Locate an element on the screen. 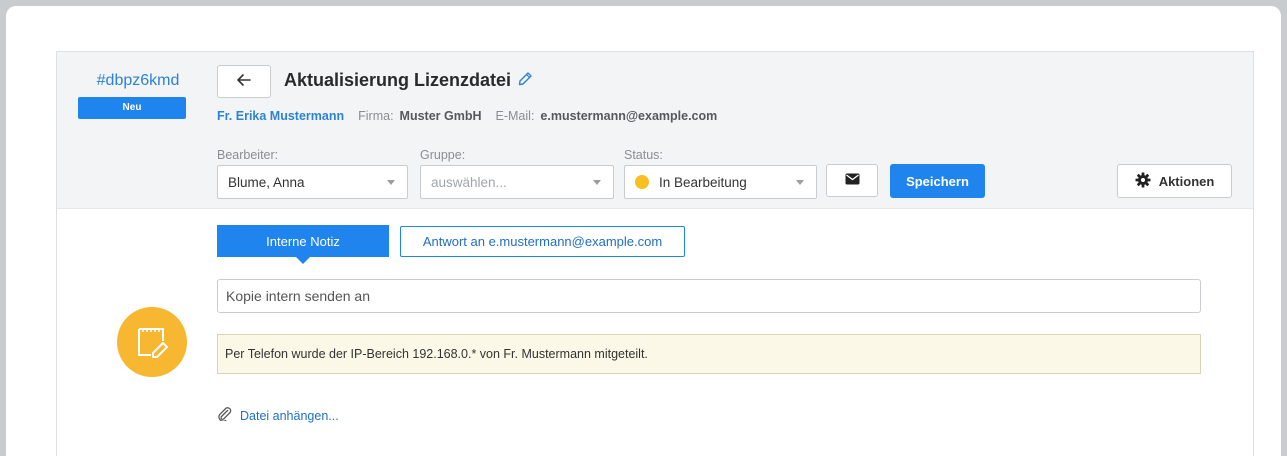  tab-reply: Antwort an e.mustermann@example.com is located at coordinates (542, 241).